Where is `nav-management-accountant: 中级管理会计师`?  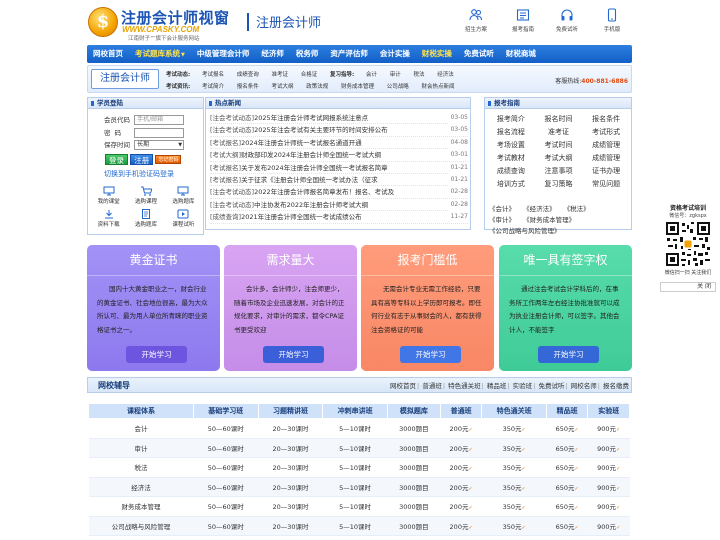 nav-management-accountant: 中级管理会计师 is located at coordinates (223, 54).